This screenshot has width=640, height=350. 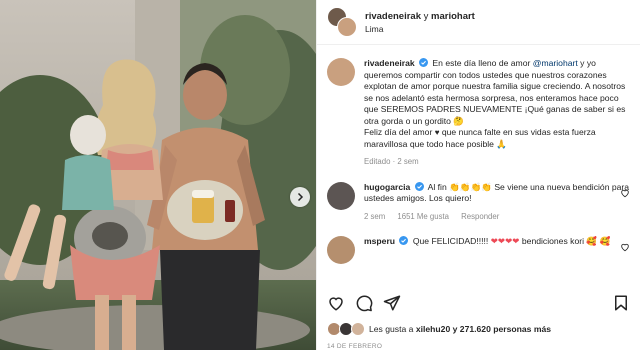 What do you see at coordinates (398, 132) in the screenshot?
I see `caption-text: Feliz día del amor` at bounding box center [398, 132].